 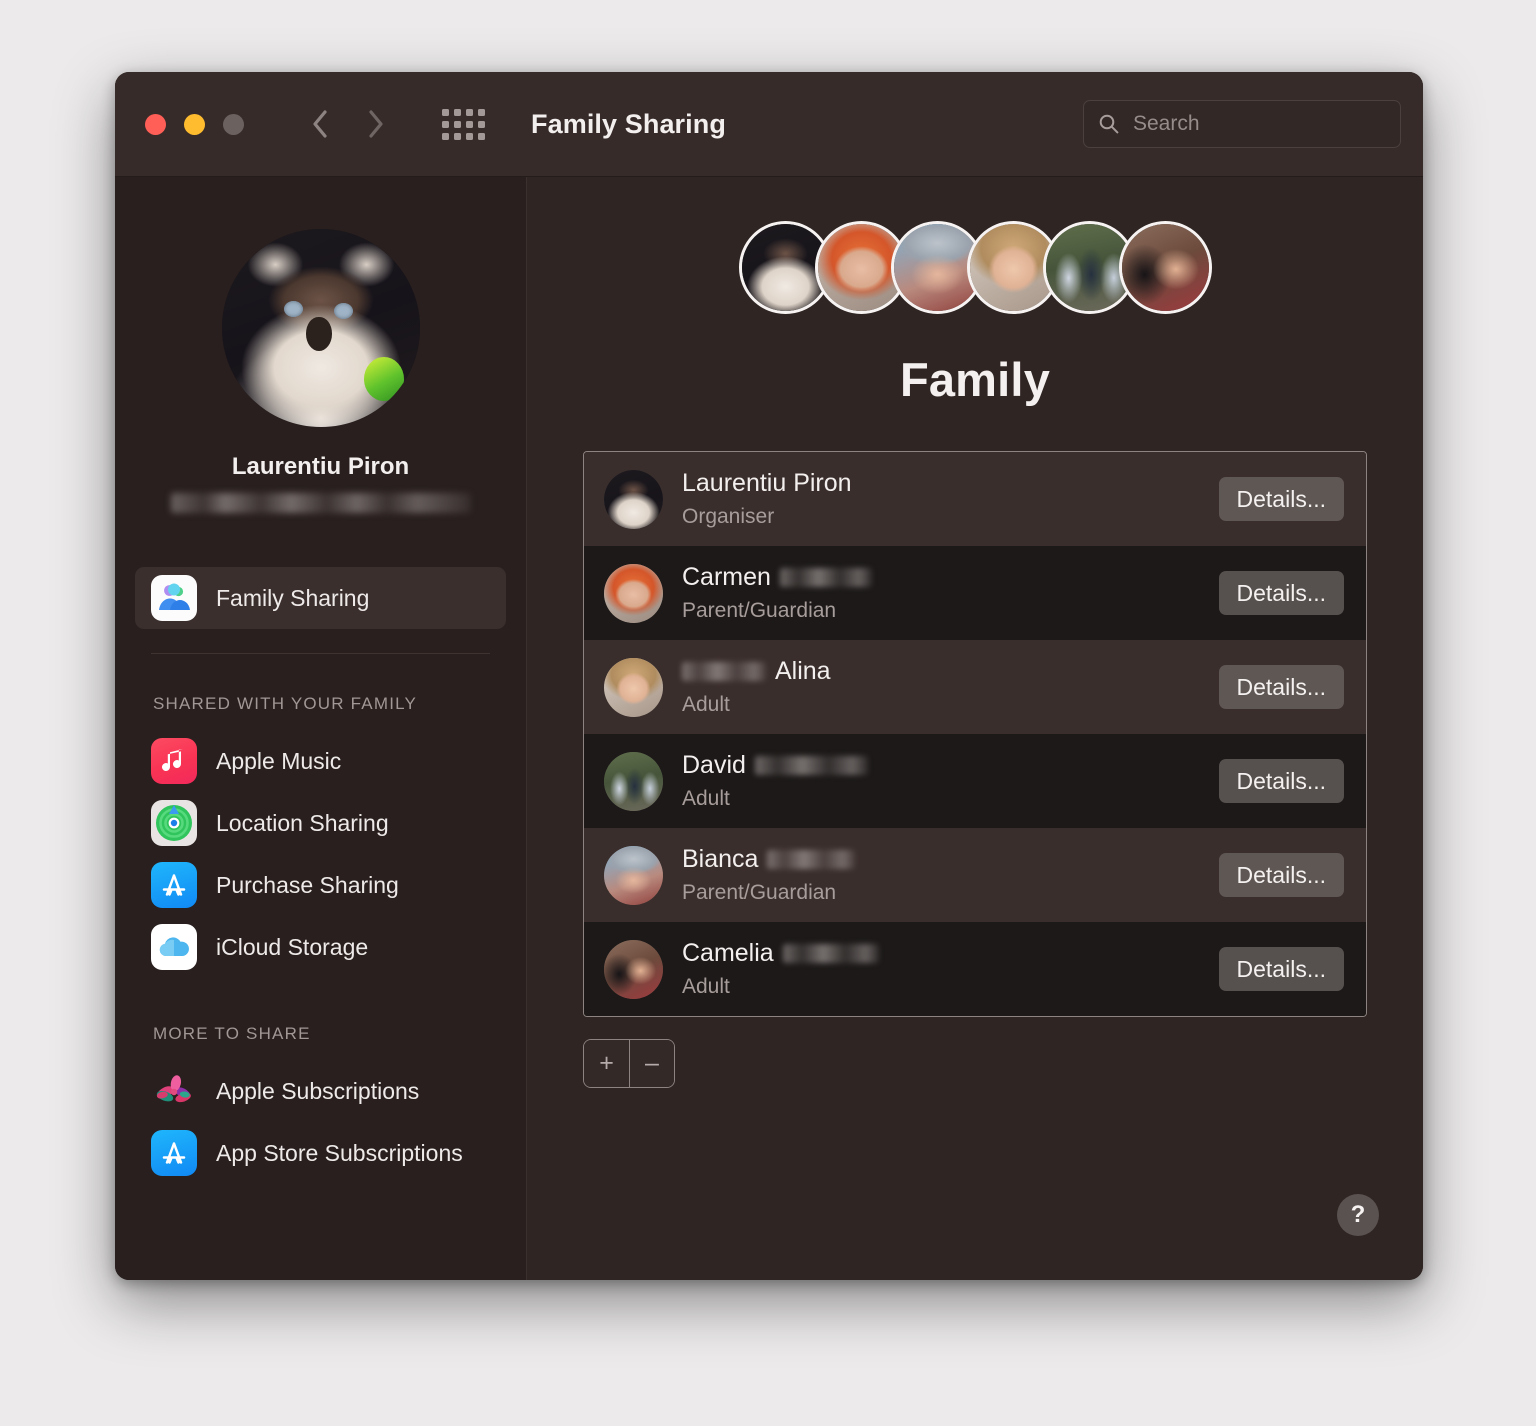 What do you see at coordinates (767, 483) in the screenshot?
I see `member-name: Laurentiu Piron` at bounding box center [767, 483].